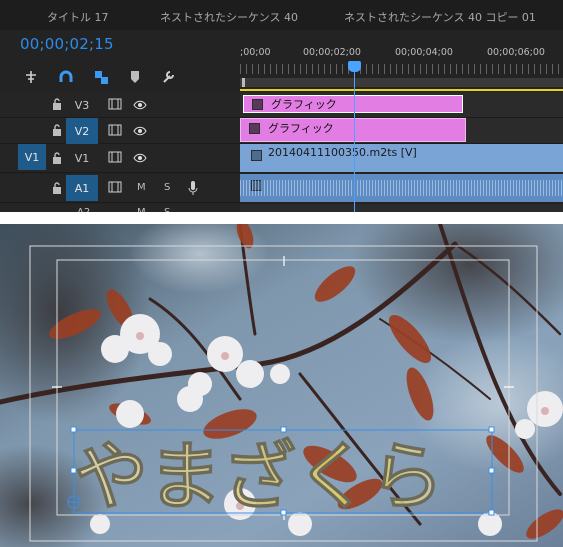  Describe the element at coordinates (401, 90) in the screenshot. I see `work-area-indicator` at that location.